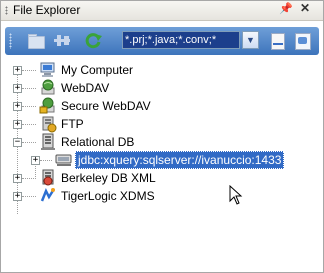 The width and height of the screenshot is (324, 273). What do you see at coordinates (162, 11) in the screenshot?
I see `title-bar: File Explorer 📌 ✕` at bounding box center [162, 11].